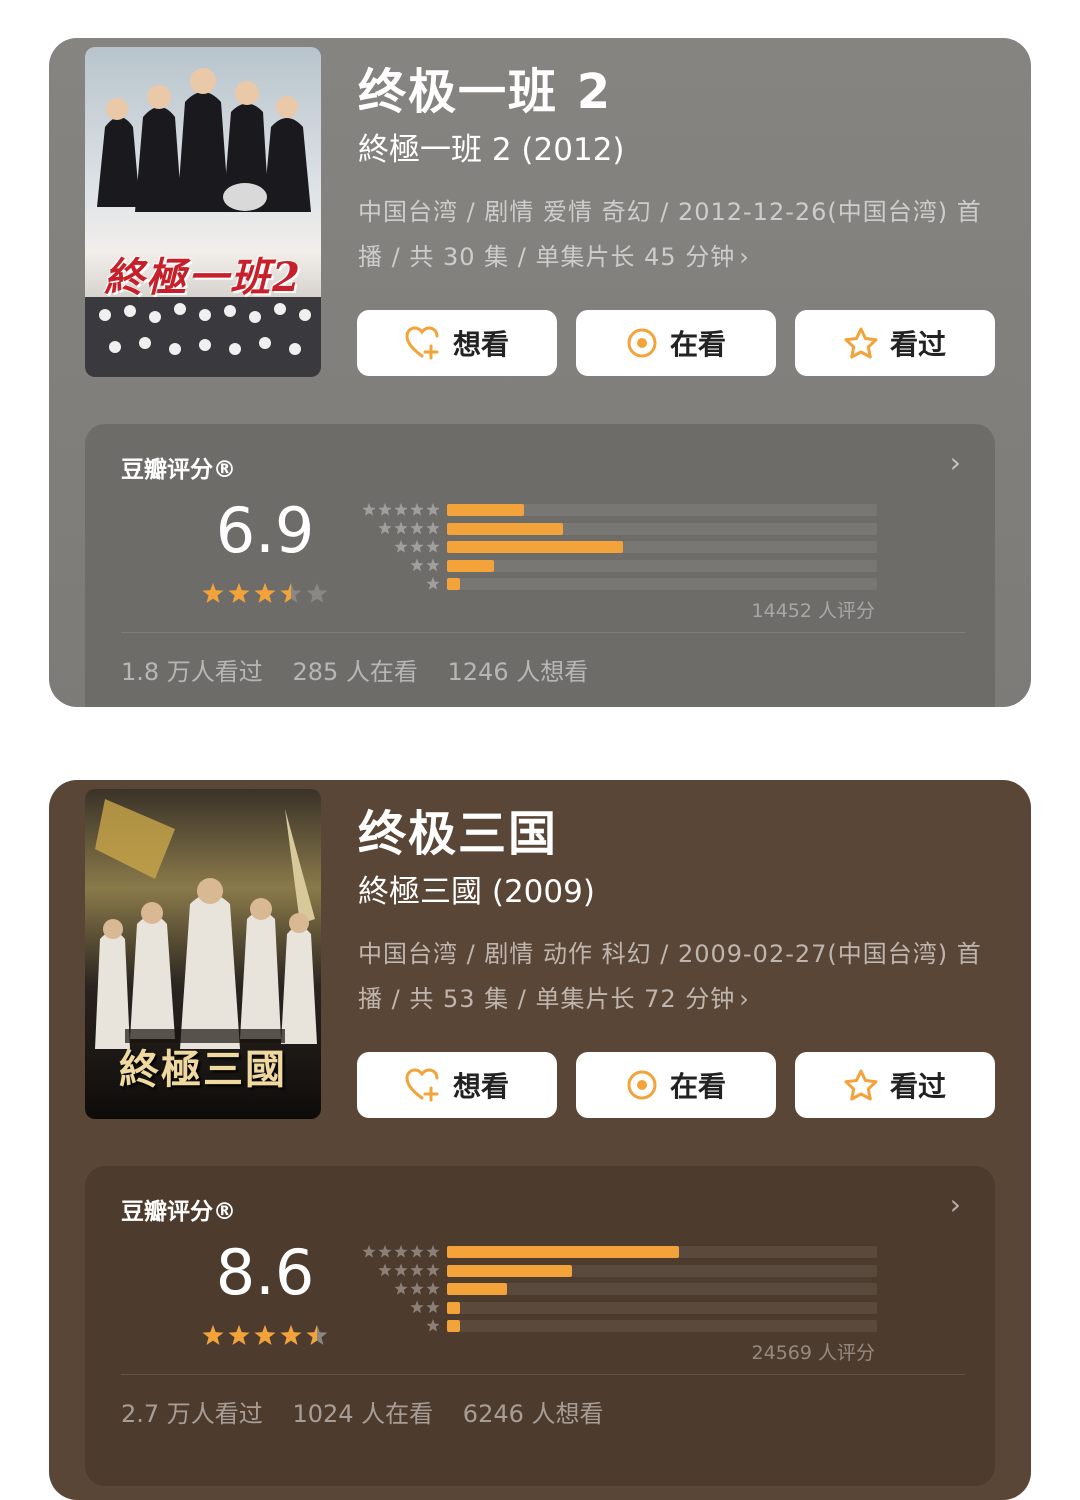  What do you see at coordinates (203, 277) in the screenshot?
I see `poster-title: 終極一班2` at bounding box center [203, 277].